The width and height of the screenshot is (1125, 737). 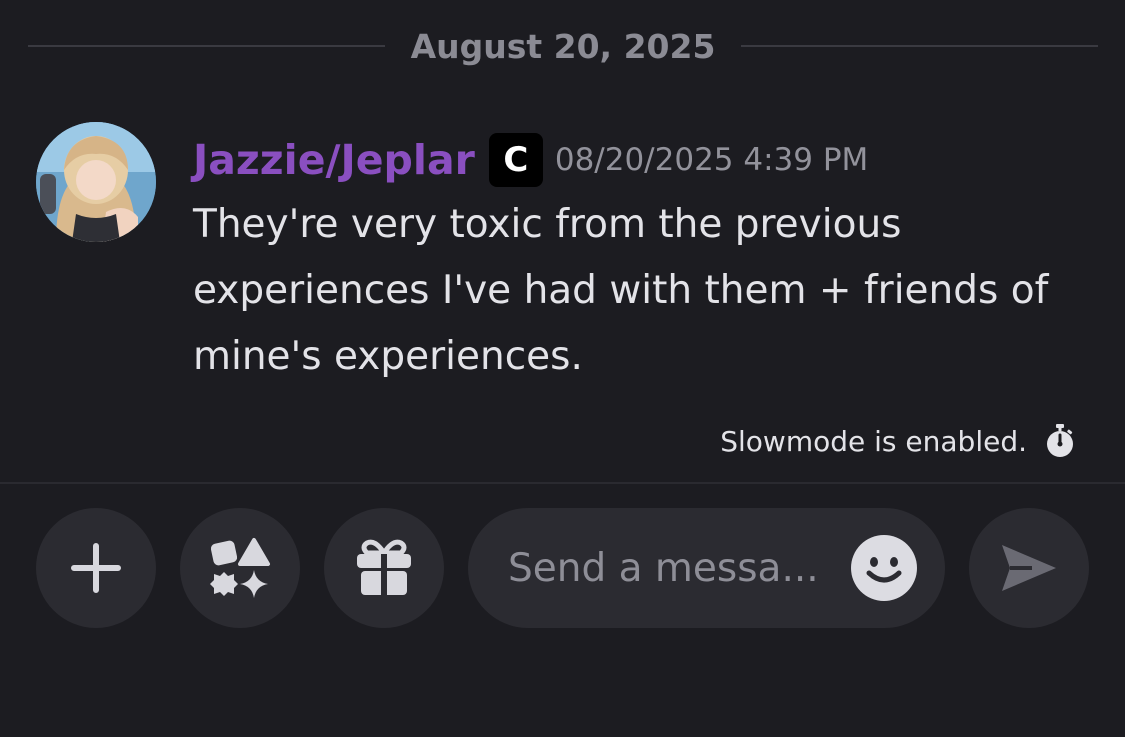 I want to click on slowmode-text: Slowmode is enabled., so click(x=873, y=441).